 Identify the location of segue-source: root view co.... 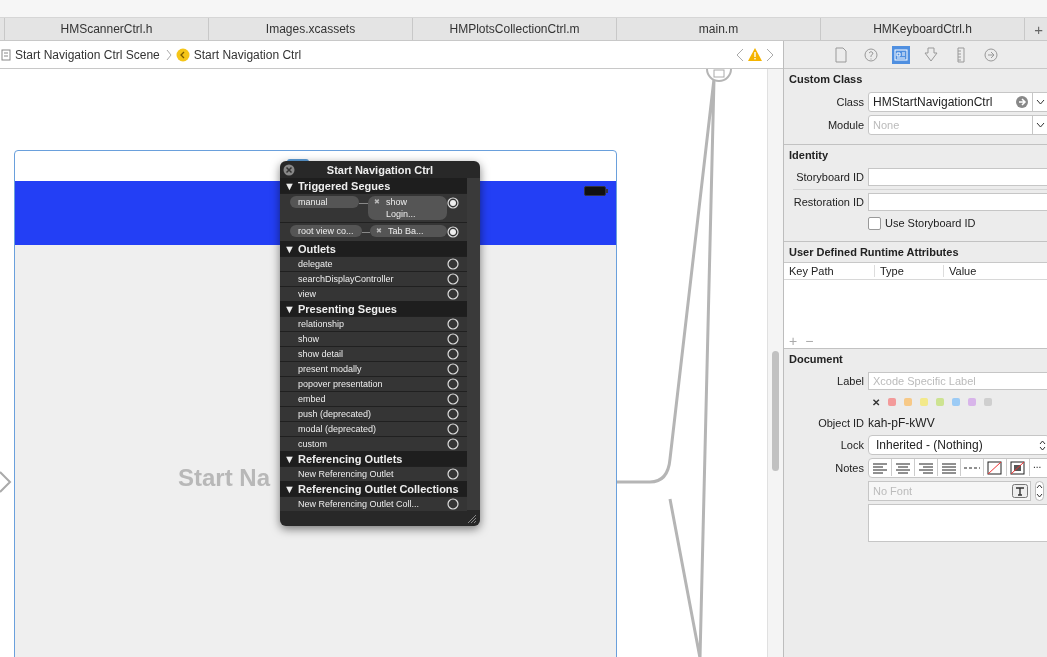
(326, 231).